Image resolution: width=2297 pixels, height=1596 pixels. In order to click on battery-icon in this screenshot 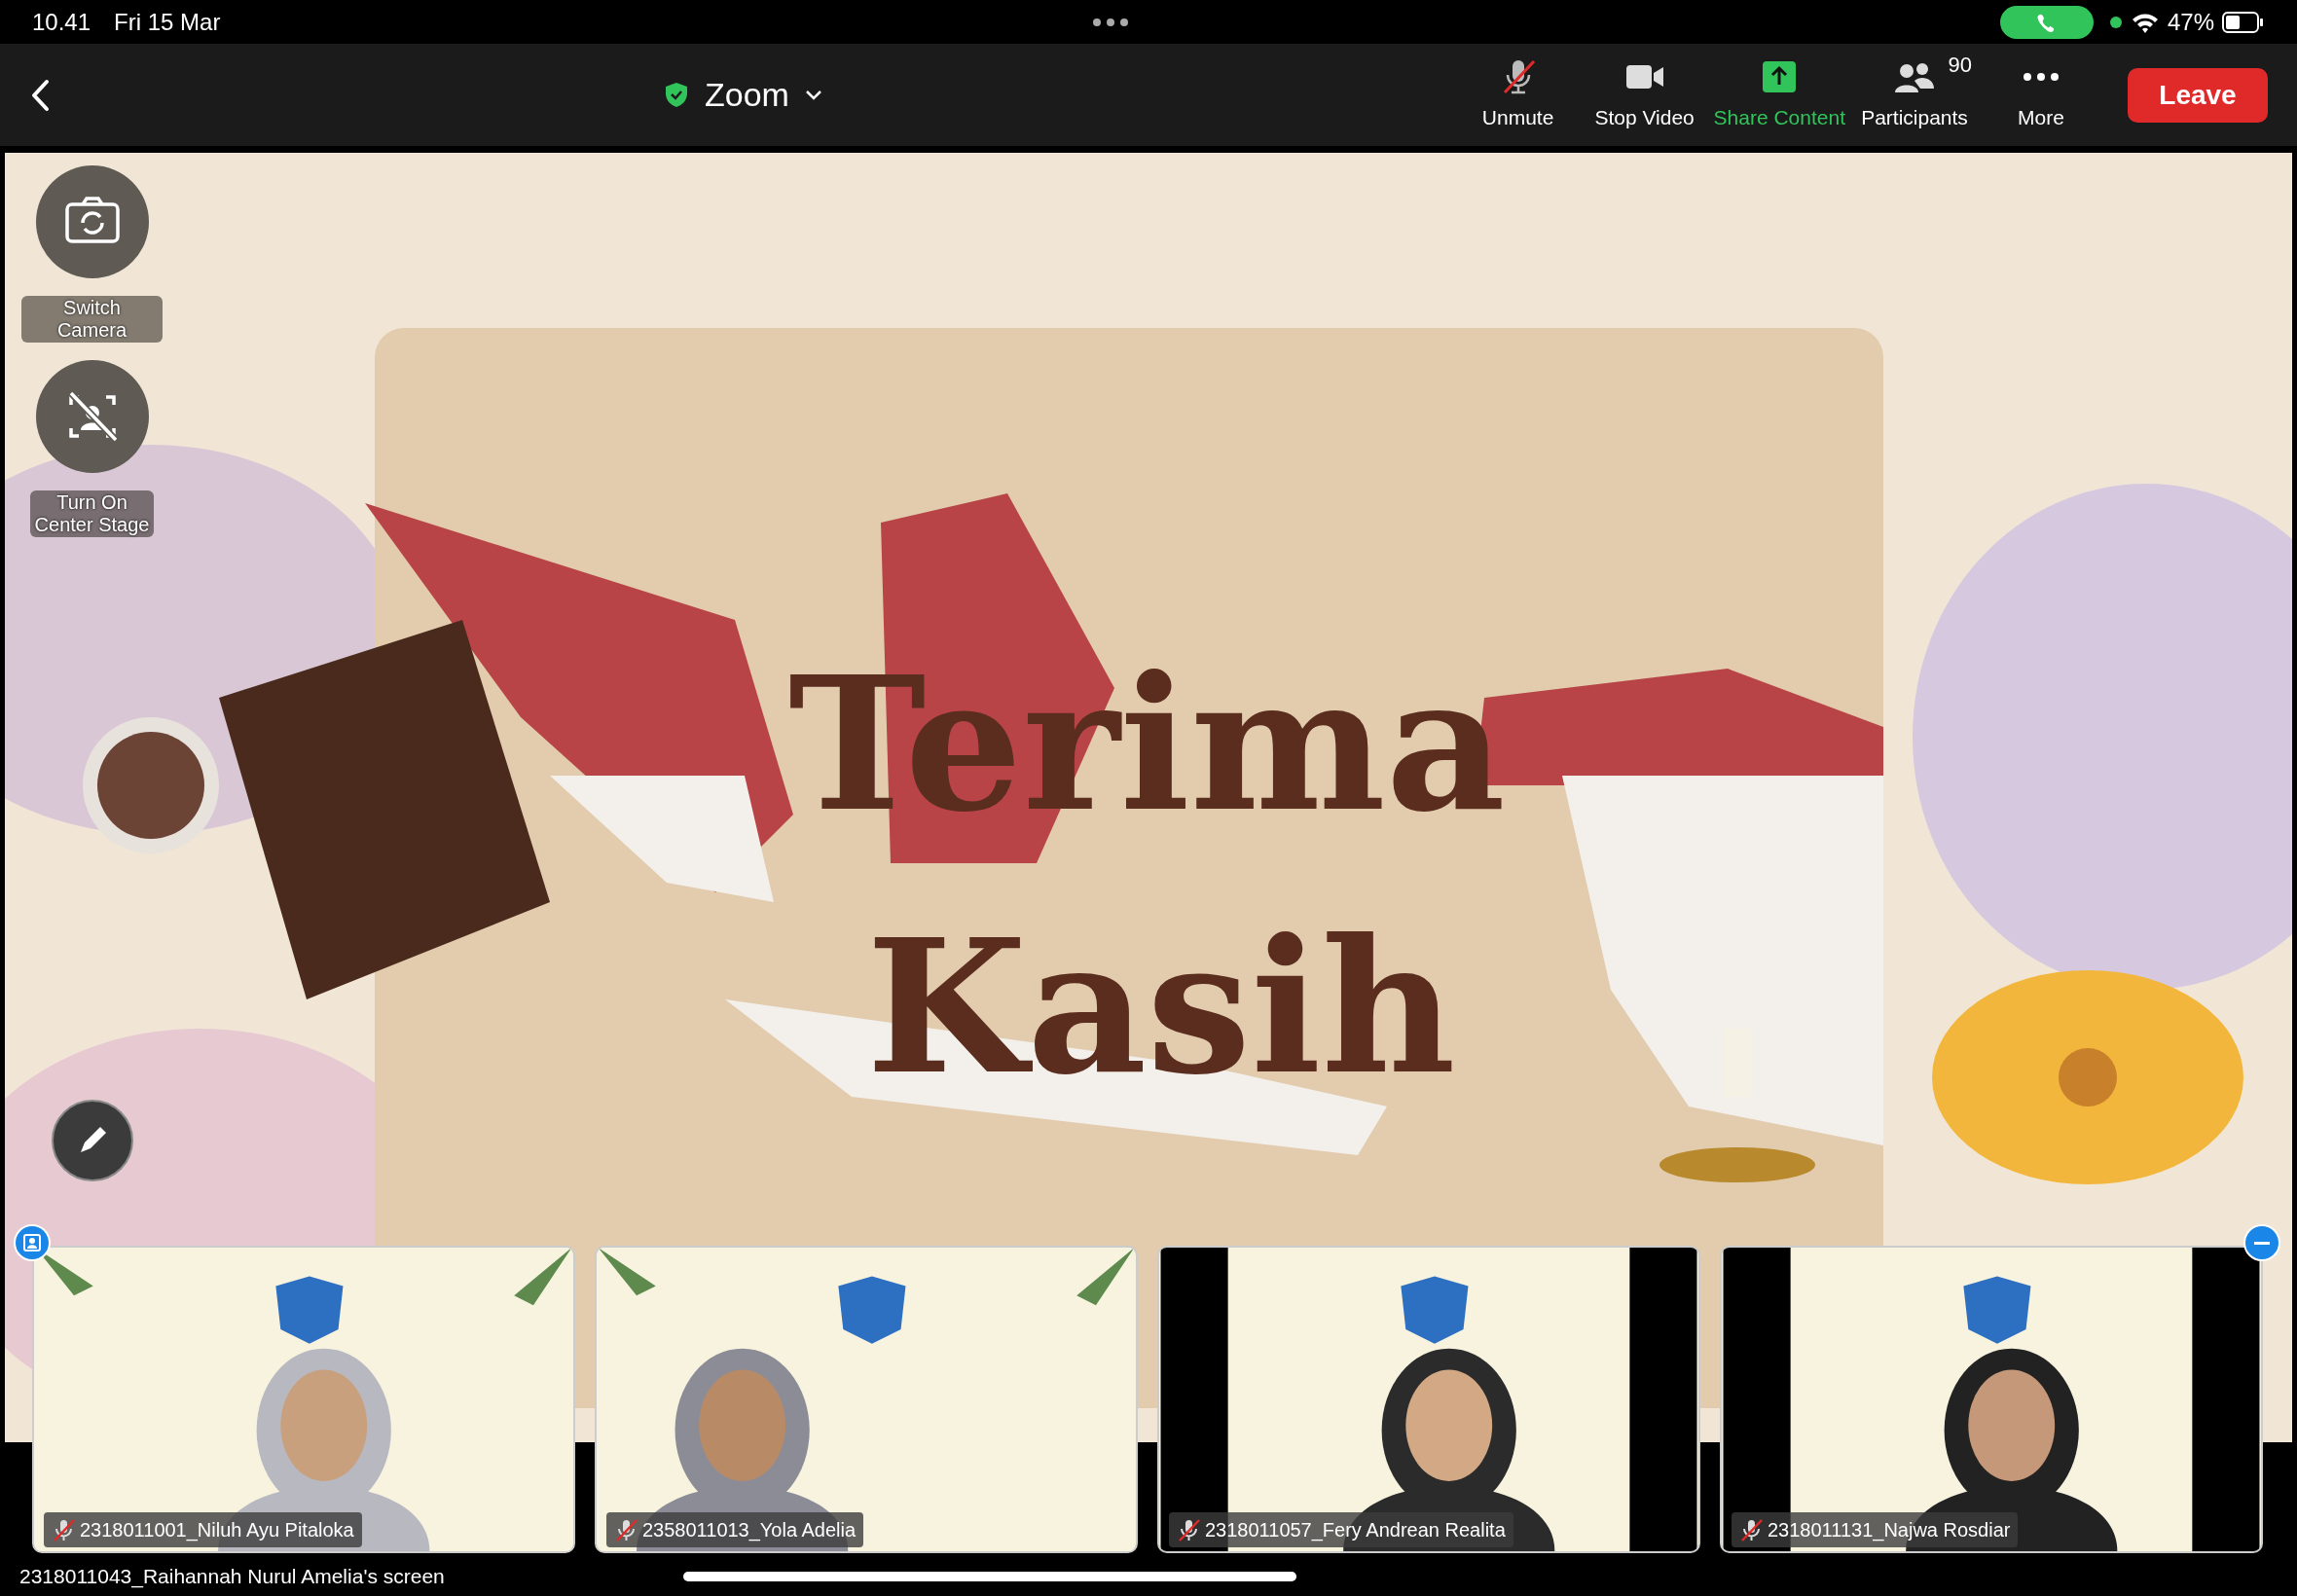, I will do `click(2243, 22)`.